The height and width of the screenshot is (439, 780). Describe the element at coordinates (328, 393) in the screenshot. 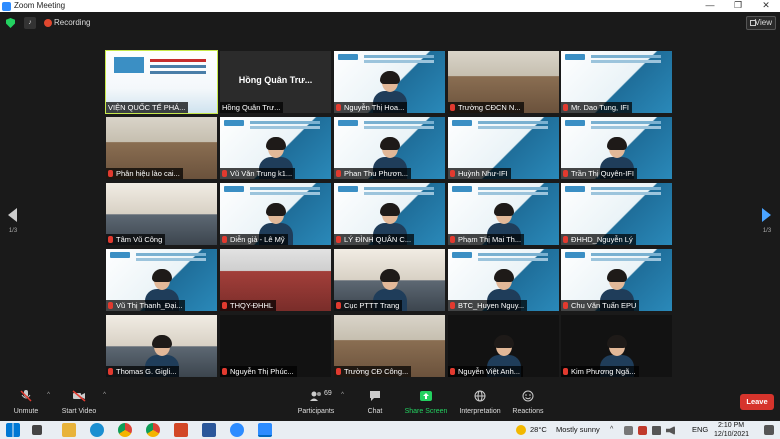

I see `participants-count: 69` at that location.